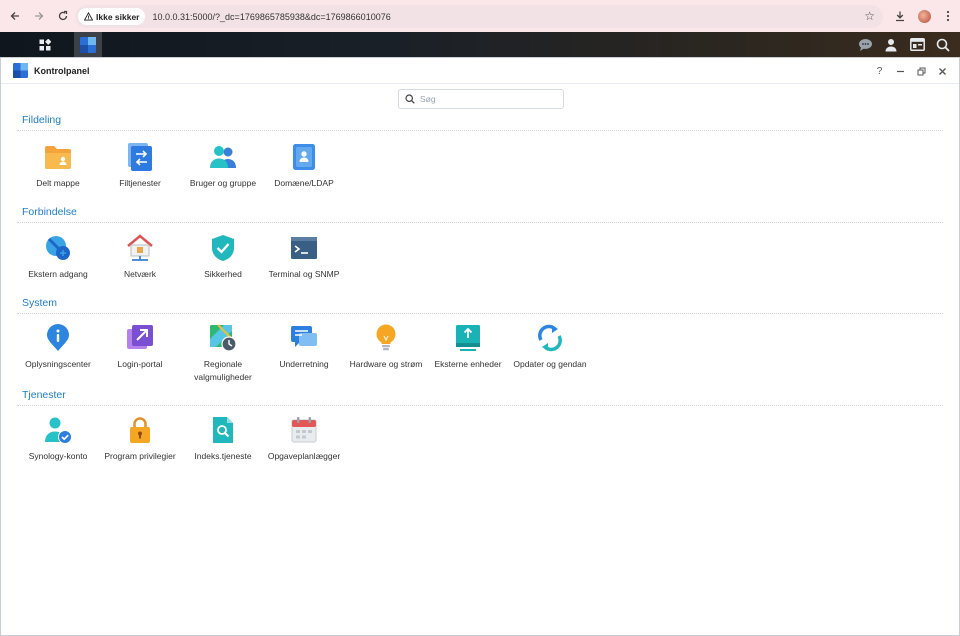 This screenshot has width=960, height=636. I want to click on app-privileges-icon, so click(140, 430).